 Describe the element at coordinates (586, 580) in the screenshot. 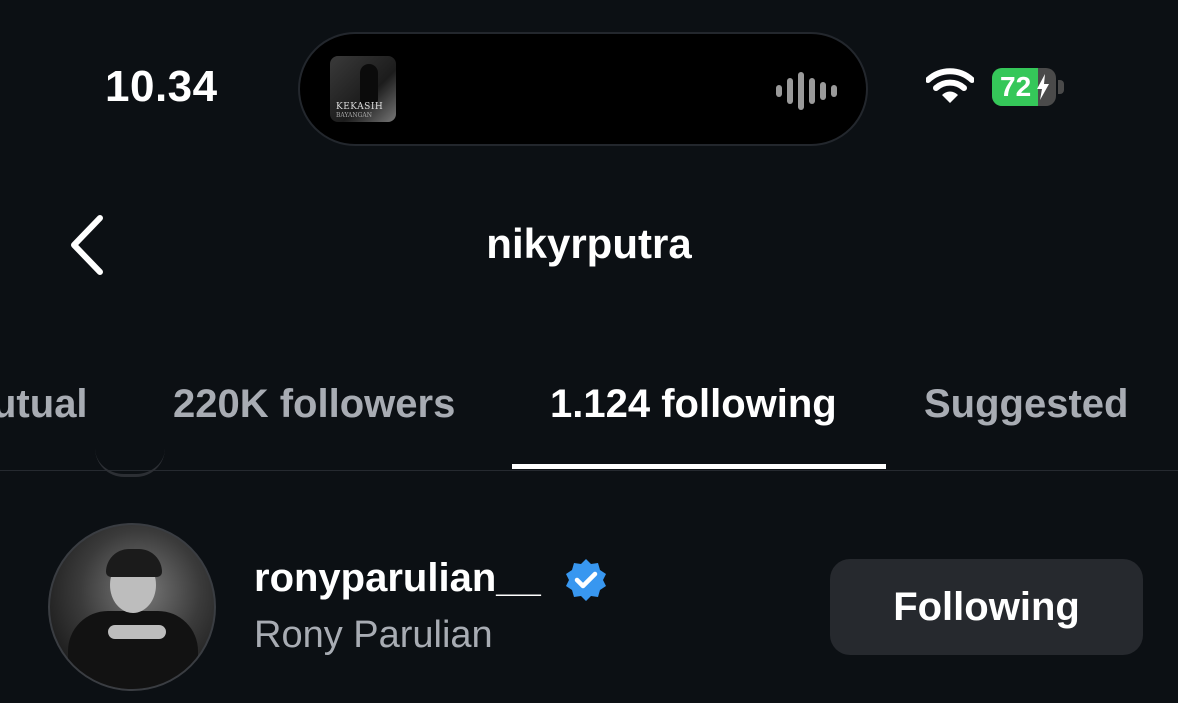

I see `verified-badge-icon` at that location.